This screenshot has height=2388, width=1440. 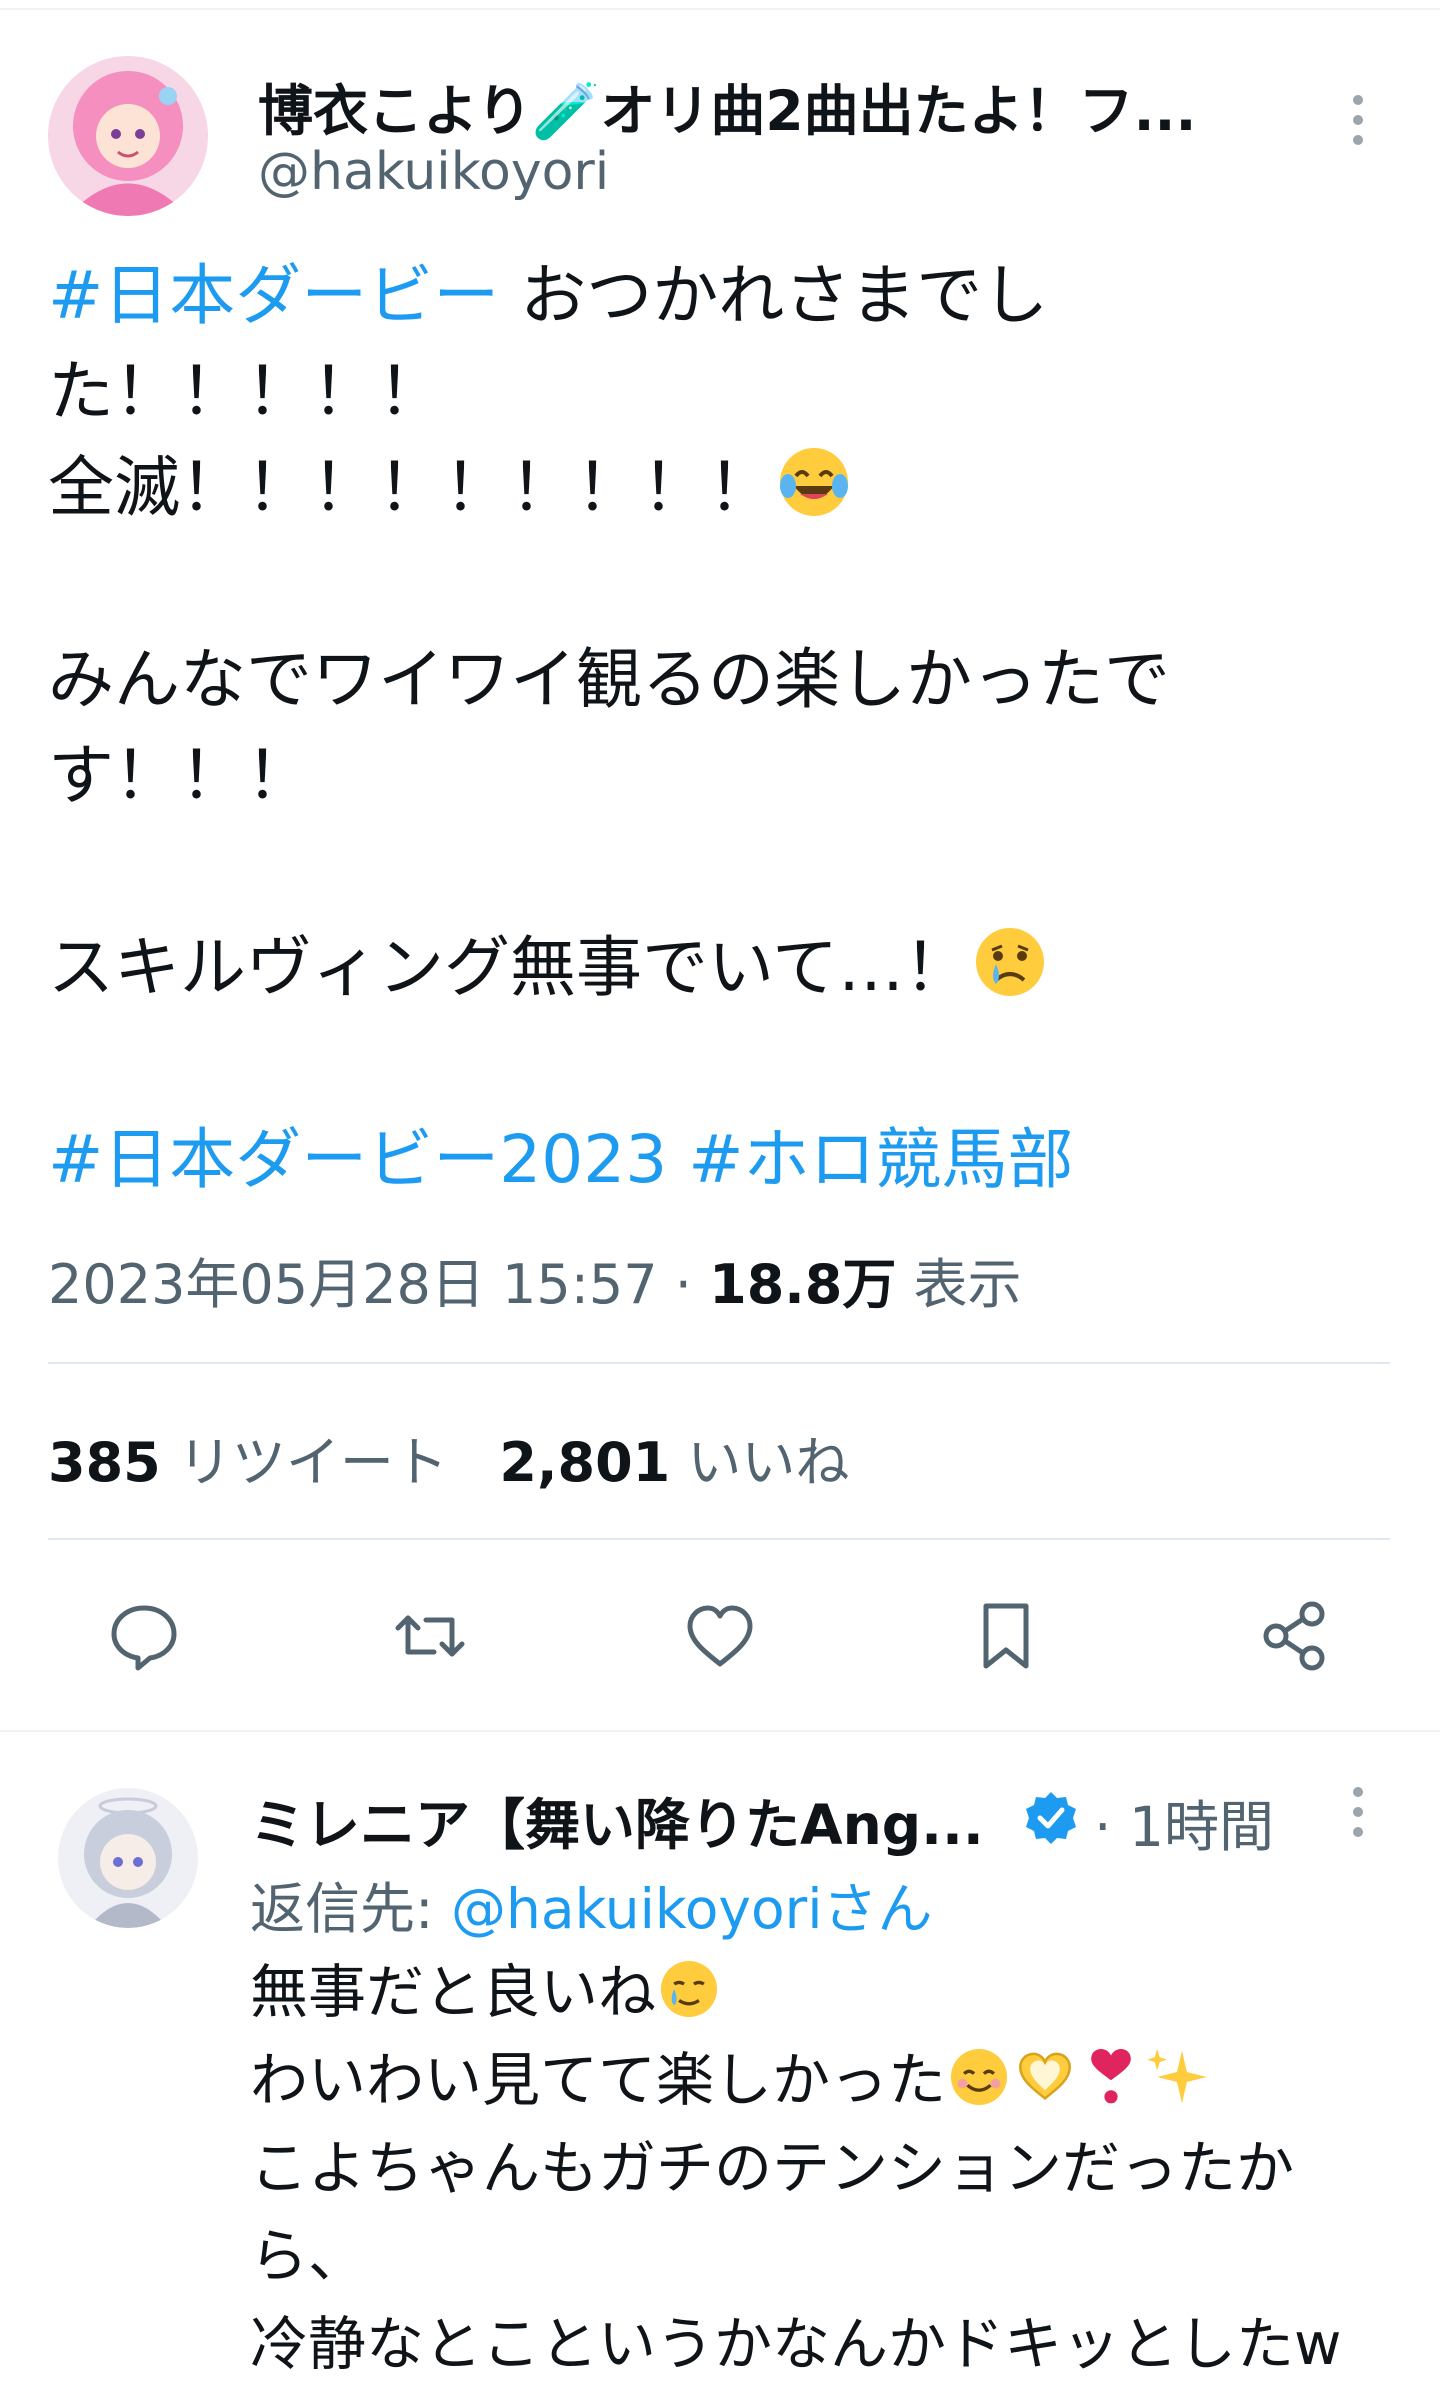 What do you see at coordinates (1358, 1812) in the screenshot?
I see `reply-more-options-icon` at bounding box center [1358, 1812].